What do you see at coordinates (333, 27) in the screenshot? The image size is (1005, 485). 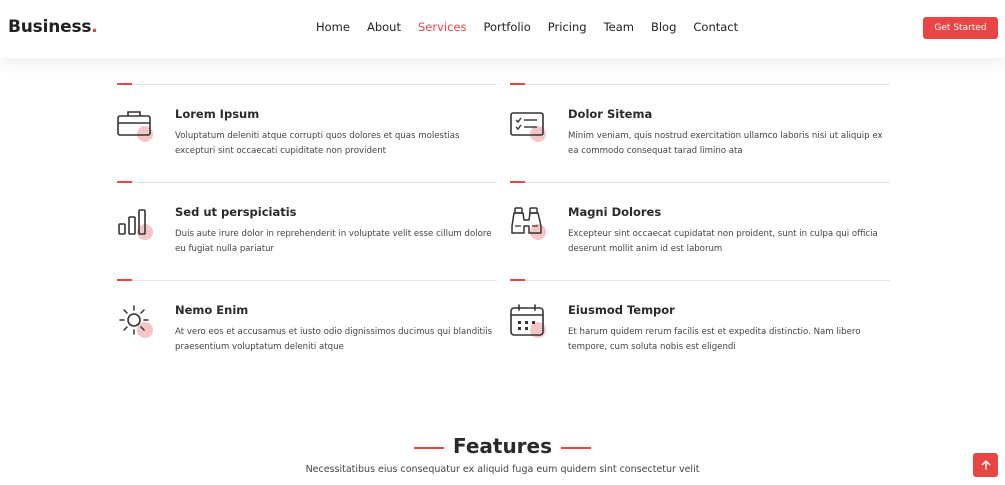 I see `nav-home: Home` at bounding box center [333, 27].